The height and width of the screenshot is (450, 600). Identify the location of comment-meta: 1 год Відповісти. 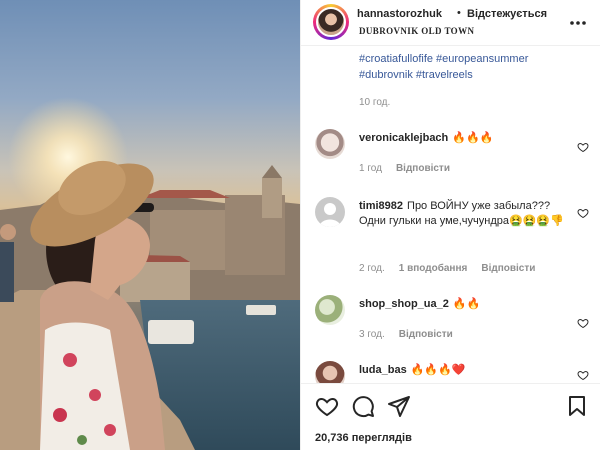
(404, 168).